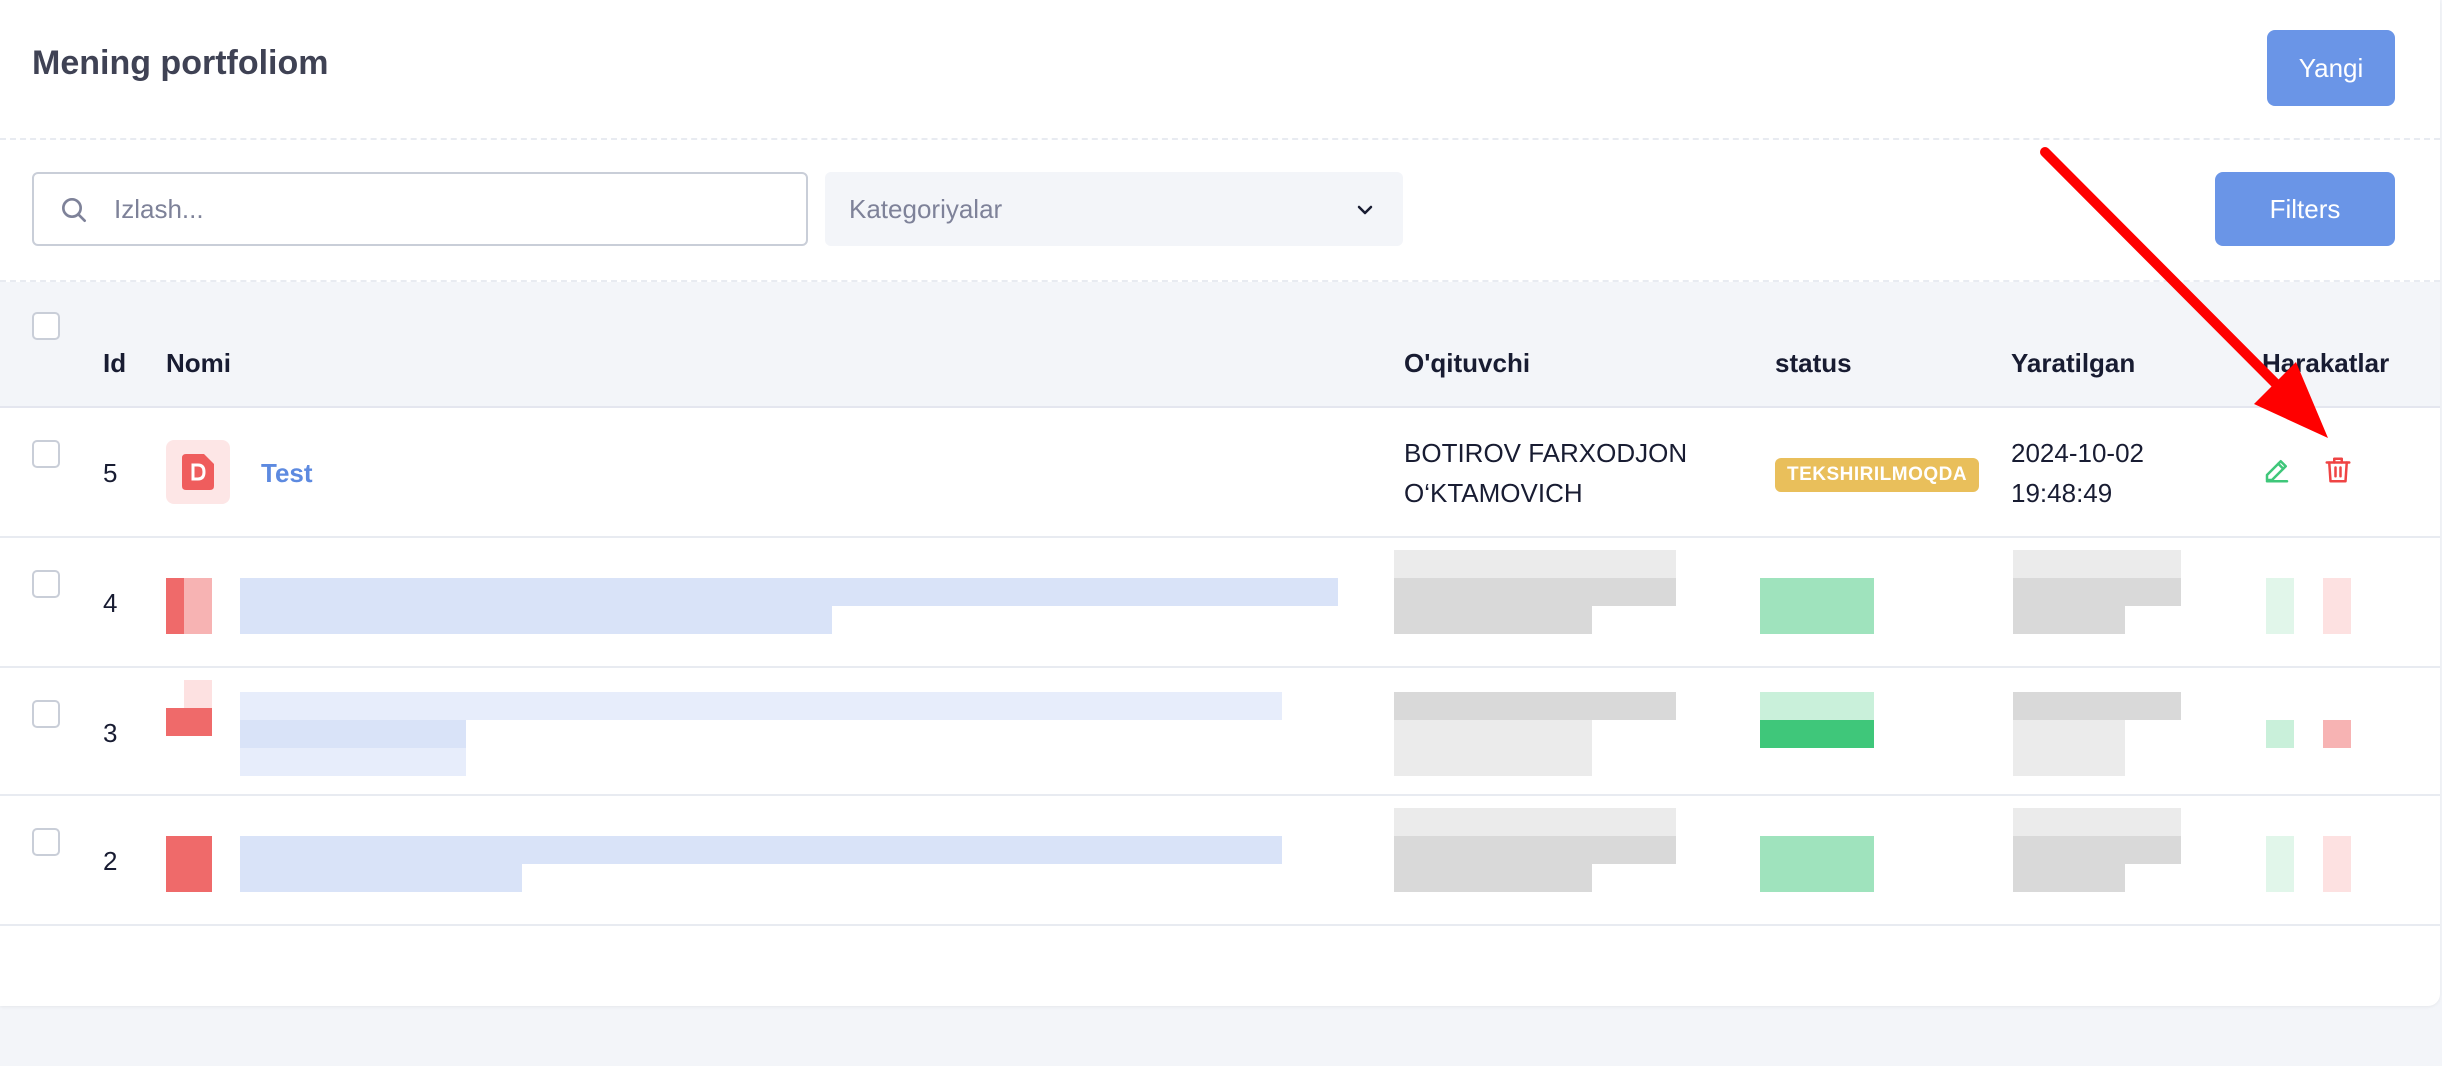  What do you see at coordinates (110, 603) in the screenshot?
I see `row-id: 4` at bounding box center [110, 603].